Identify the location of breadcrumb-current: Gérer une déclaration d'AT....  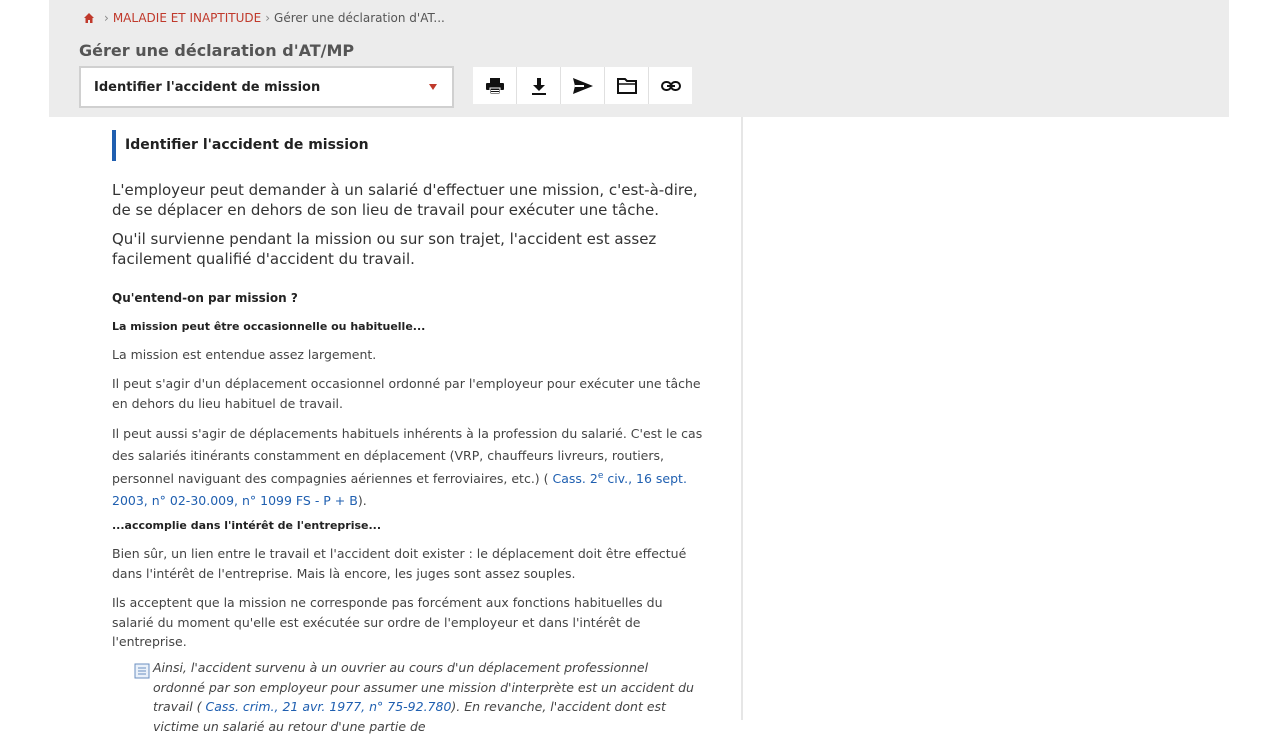
(359, 18).